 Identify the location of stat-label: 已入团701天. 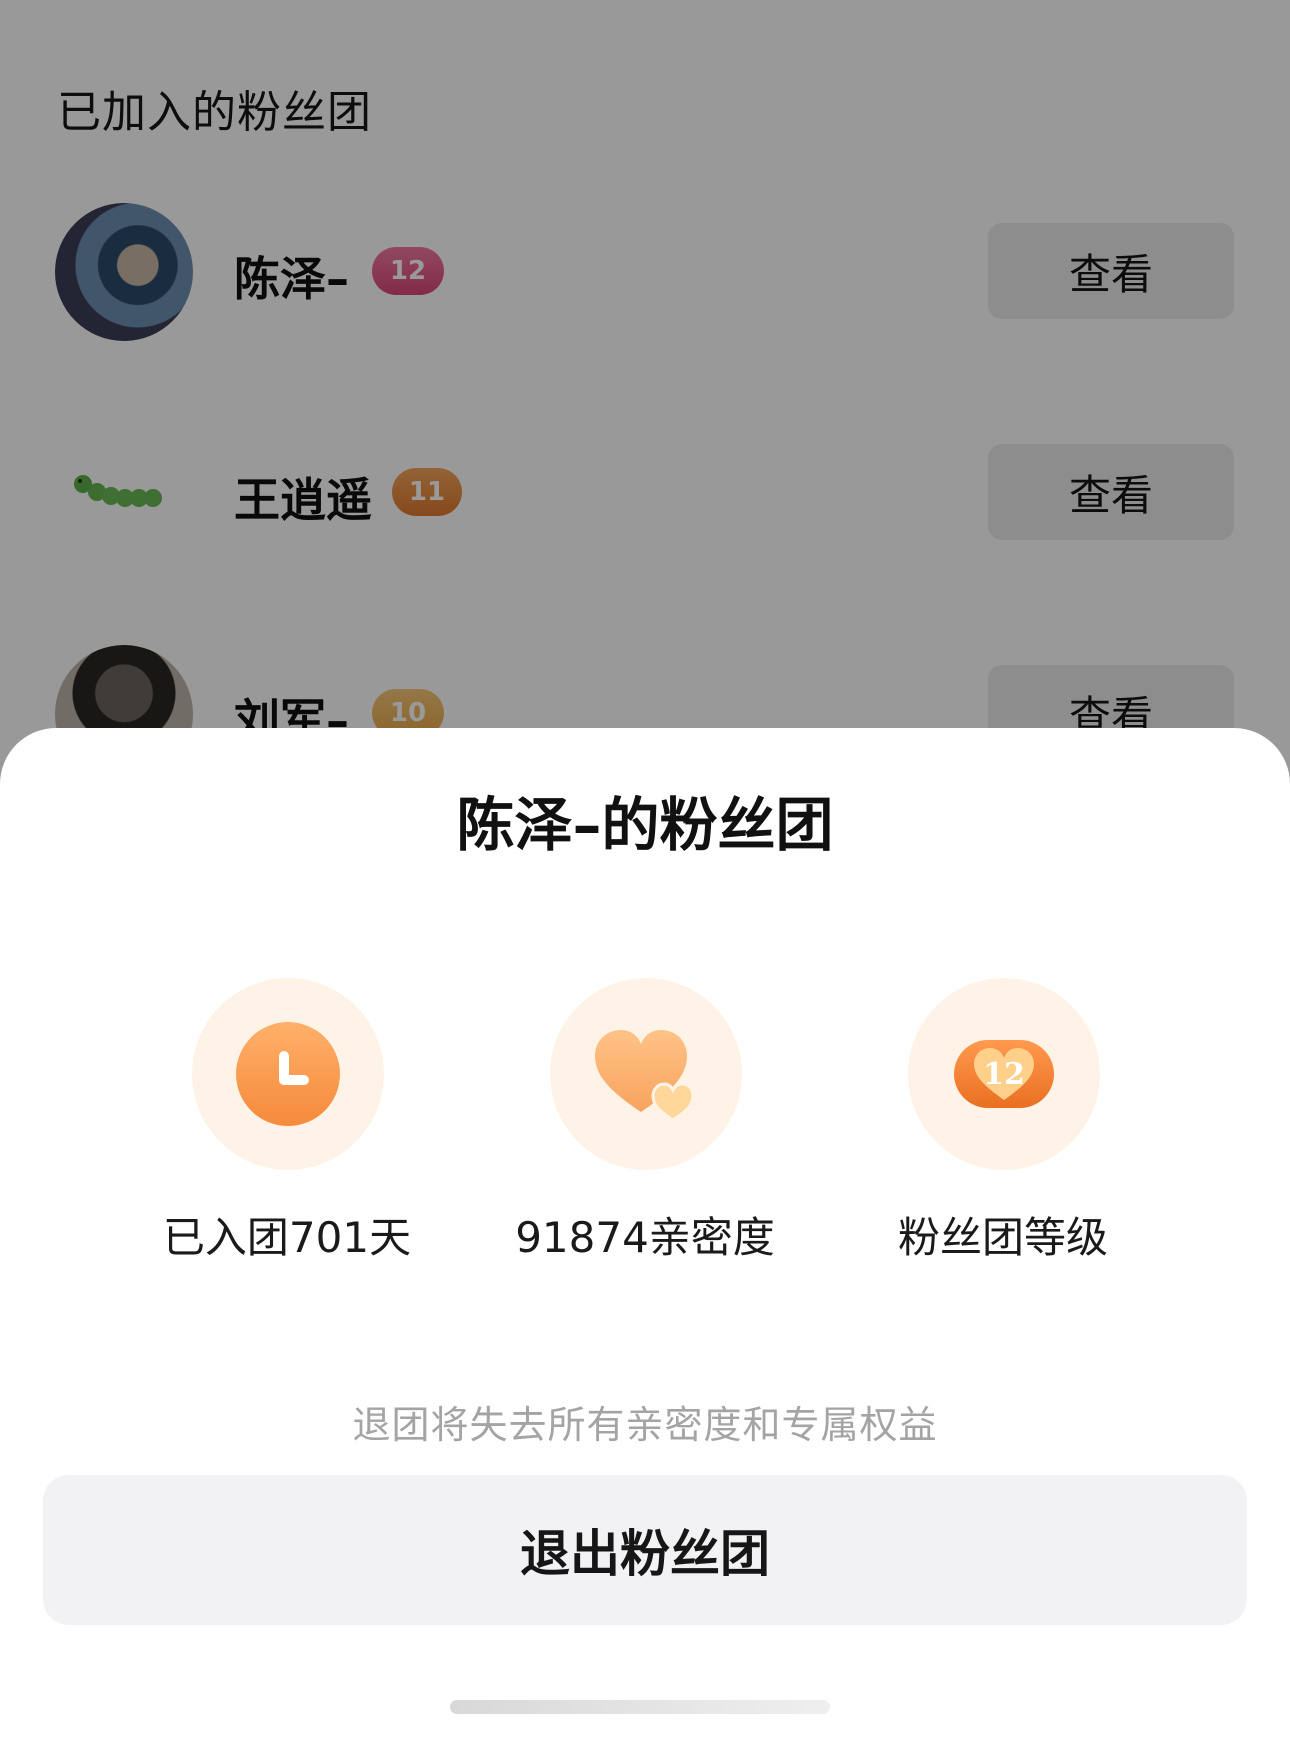
(287, 1237).